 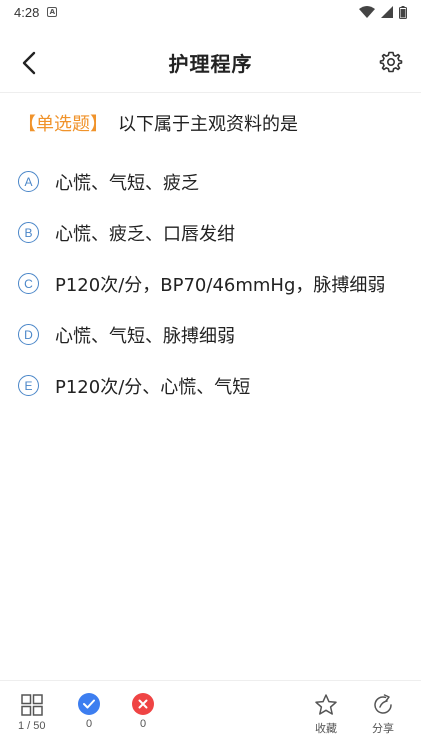 What do you see at coordinates (89, 724) in the screenshot?
I see `correct-count-label: 0` at bounding box center [89, 724].